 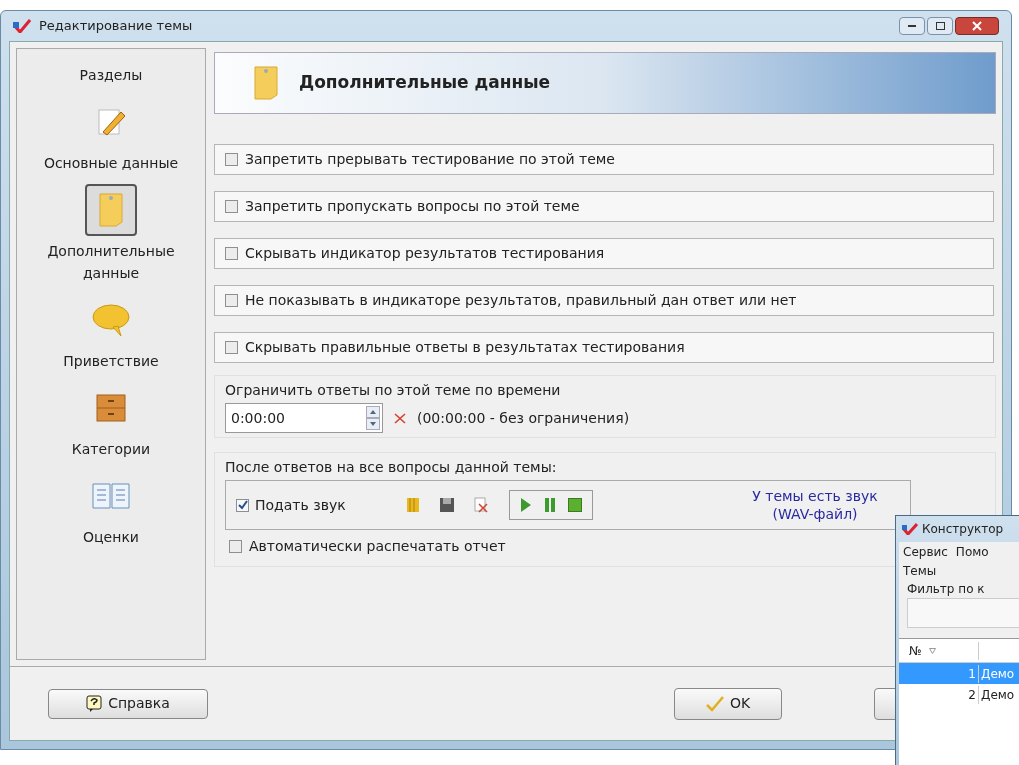 What do you see at coordinates (377, 546) in the screenshot?
I see `print-label: Автоматически распечатать отчет` at bounding box center [377, 546].